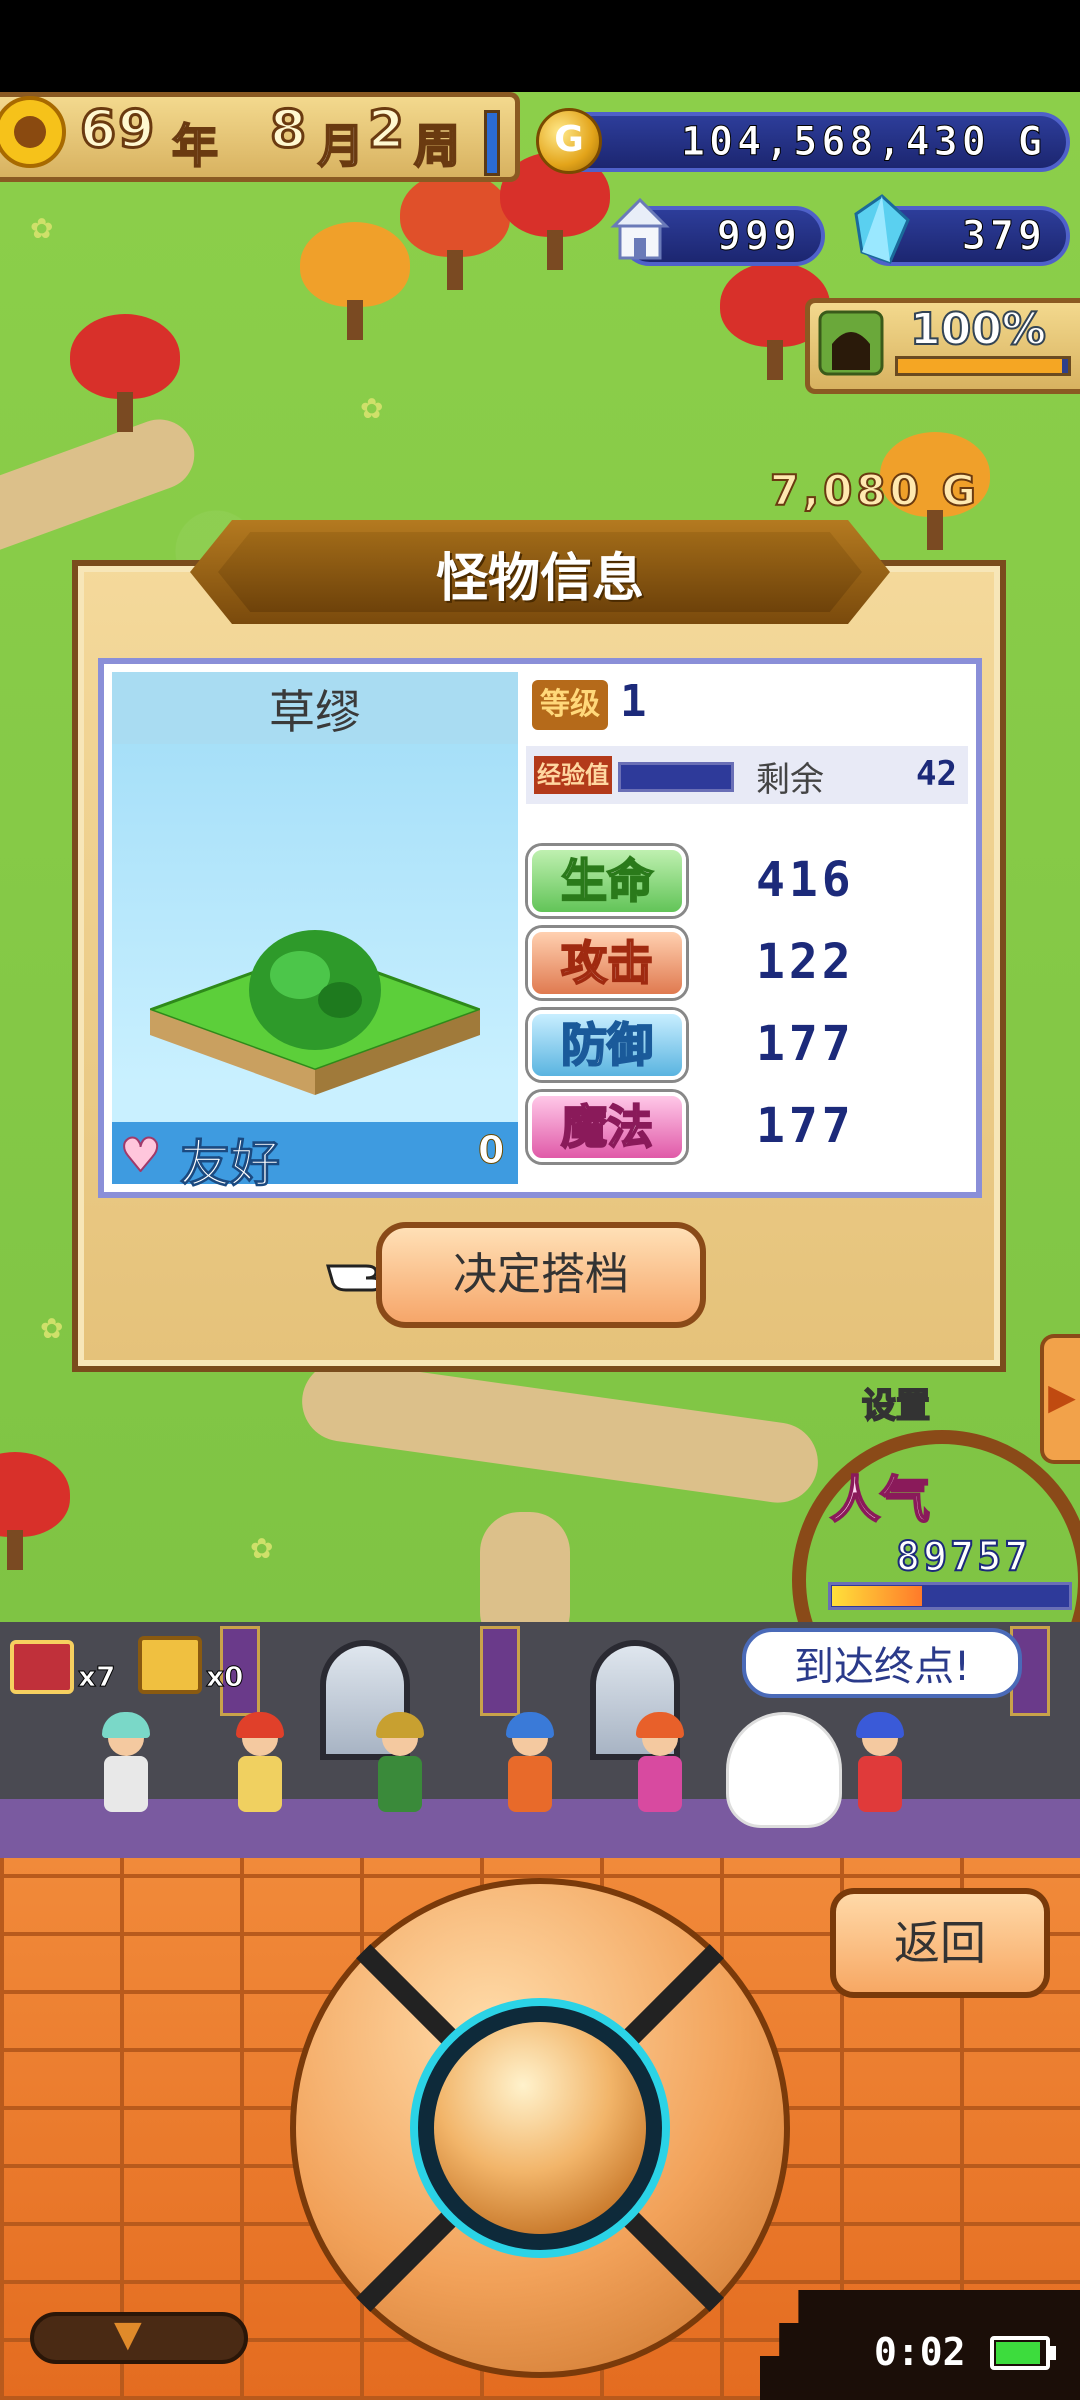  Describe the element at coordinates (784, 1770) in the screenshot. I see `ghost-monster-sprite` at that location.